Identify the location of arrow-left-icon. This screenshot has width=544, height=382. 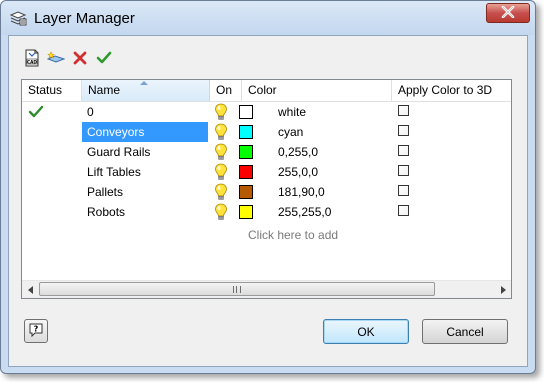
(31, 290).